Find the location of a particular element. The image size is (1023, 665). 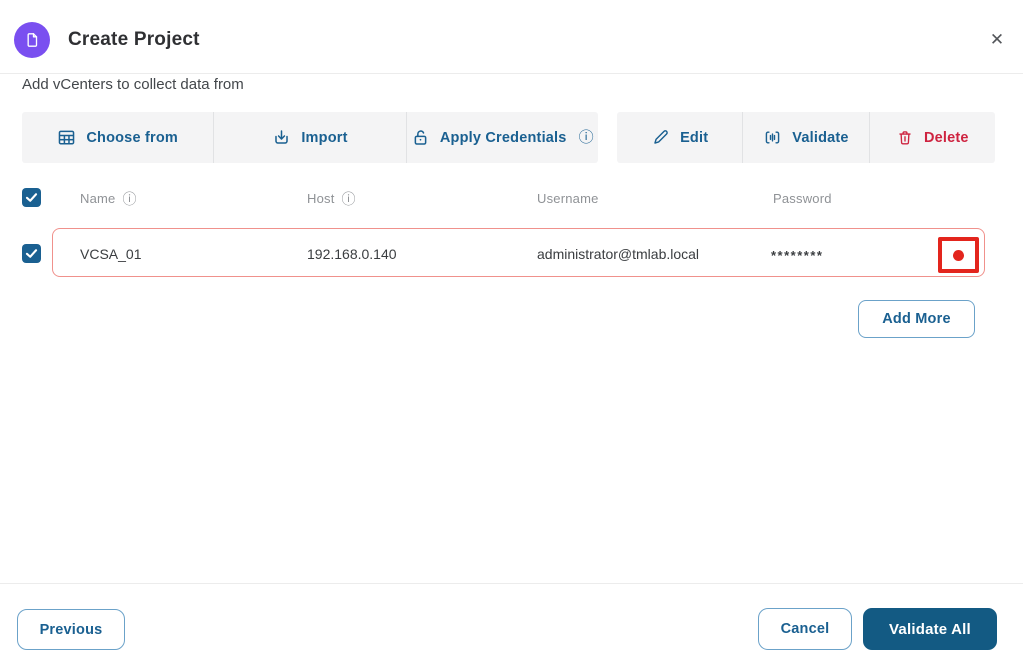

table-icon is located at coordinates (66, 137).